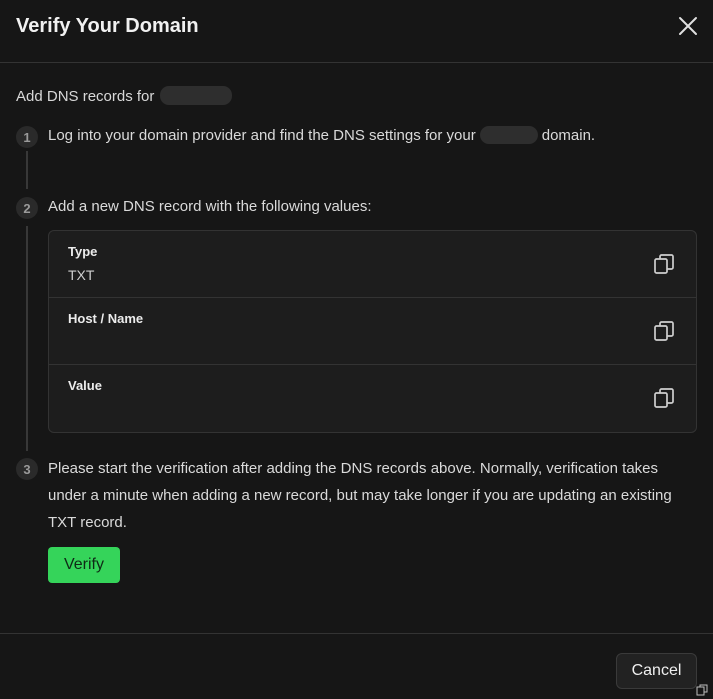 This screenshot has height=699, width=713. Describe the element at coordinates (27, 469) in the screenshot. I see `step-number-3: 3` at that location.